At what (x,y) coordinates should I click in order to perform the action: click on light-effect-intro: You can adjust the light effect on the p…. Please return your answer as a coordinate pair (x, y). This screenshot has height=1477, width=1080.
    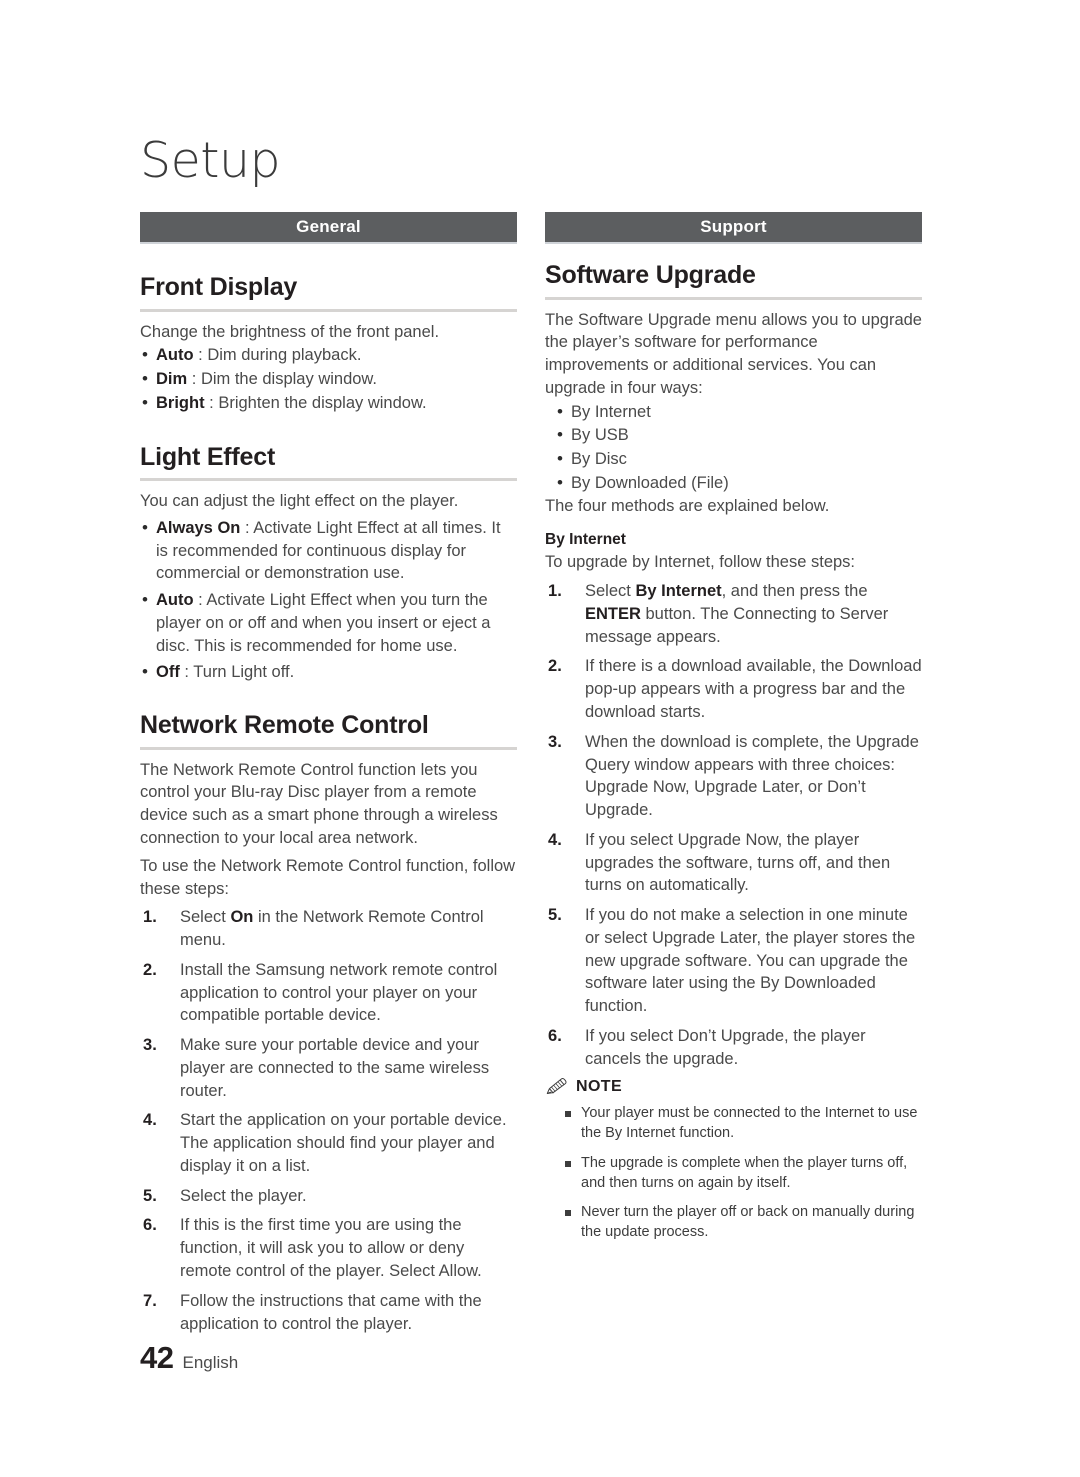
    Looking at the image, I should click on (299, 501).